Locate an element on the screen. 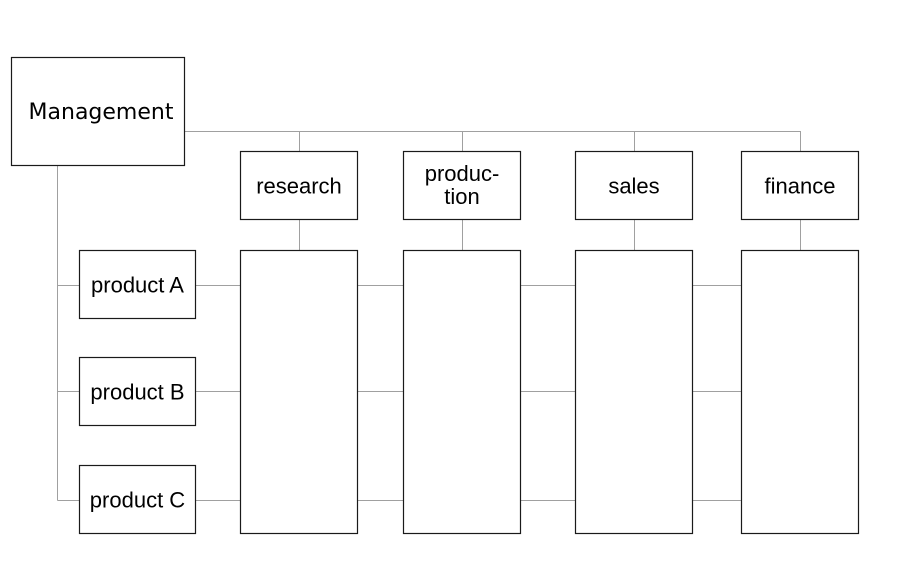 This screenshot has height=580, width=910. department-node-production: produc-tion is located at coordinates (462, 185).